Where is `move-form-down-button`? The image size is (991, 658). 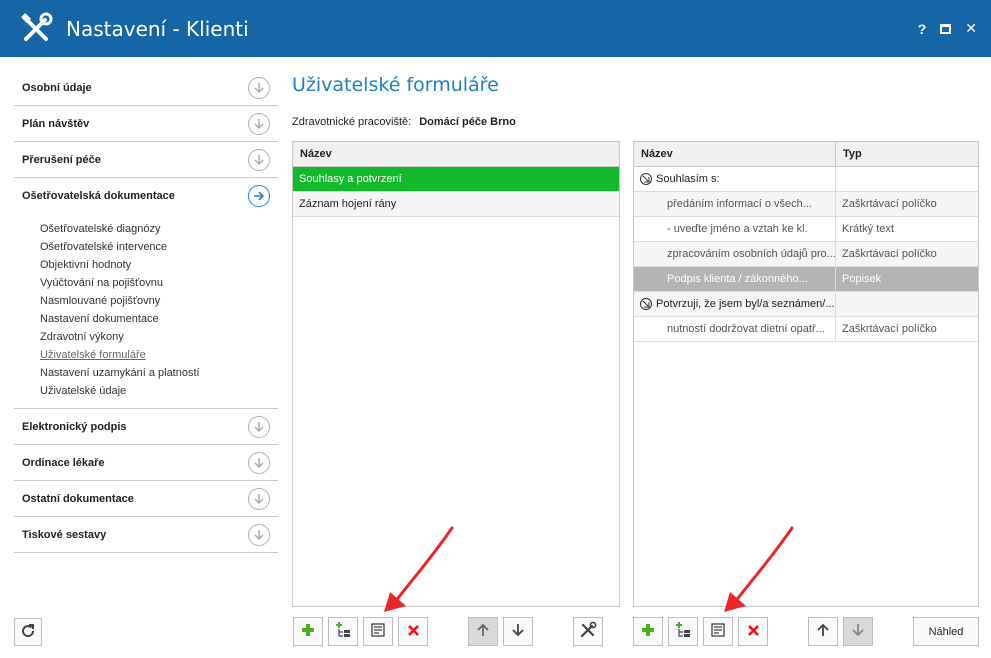 move-form-down-button is located at coordinates (518, 631).